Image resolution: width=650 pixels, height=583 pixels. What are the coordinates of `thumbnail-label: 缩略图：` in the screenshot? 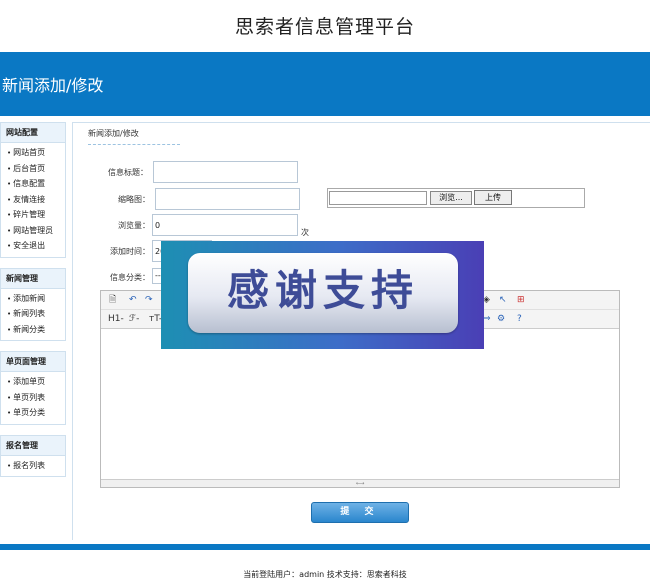 It's located at (134, 199).